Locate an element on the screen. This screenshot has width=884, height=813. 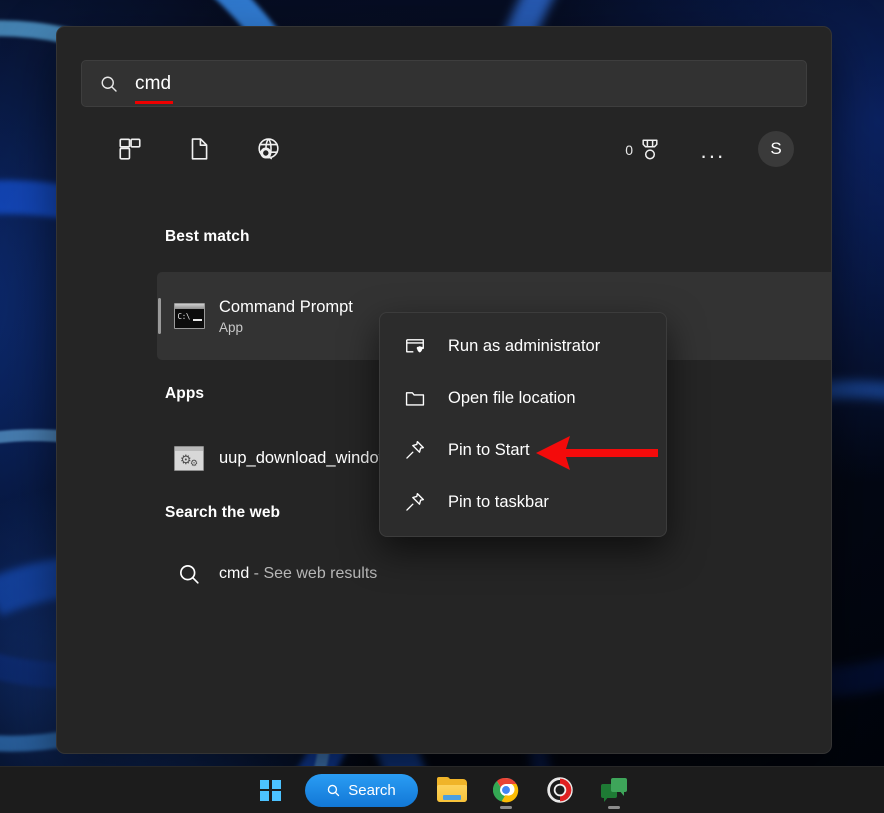
windows-logo-icon is located at coordinates (270, 790).